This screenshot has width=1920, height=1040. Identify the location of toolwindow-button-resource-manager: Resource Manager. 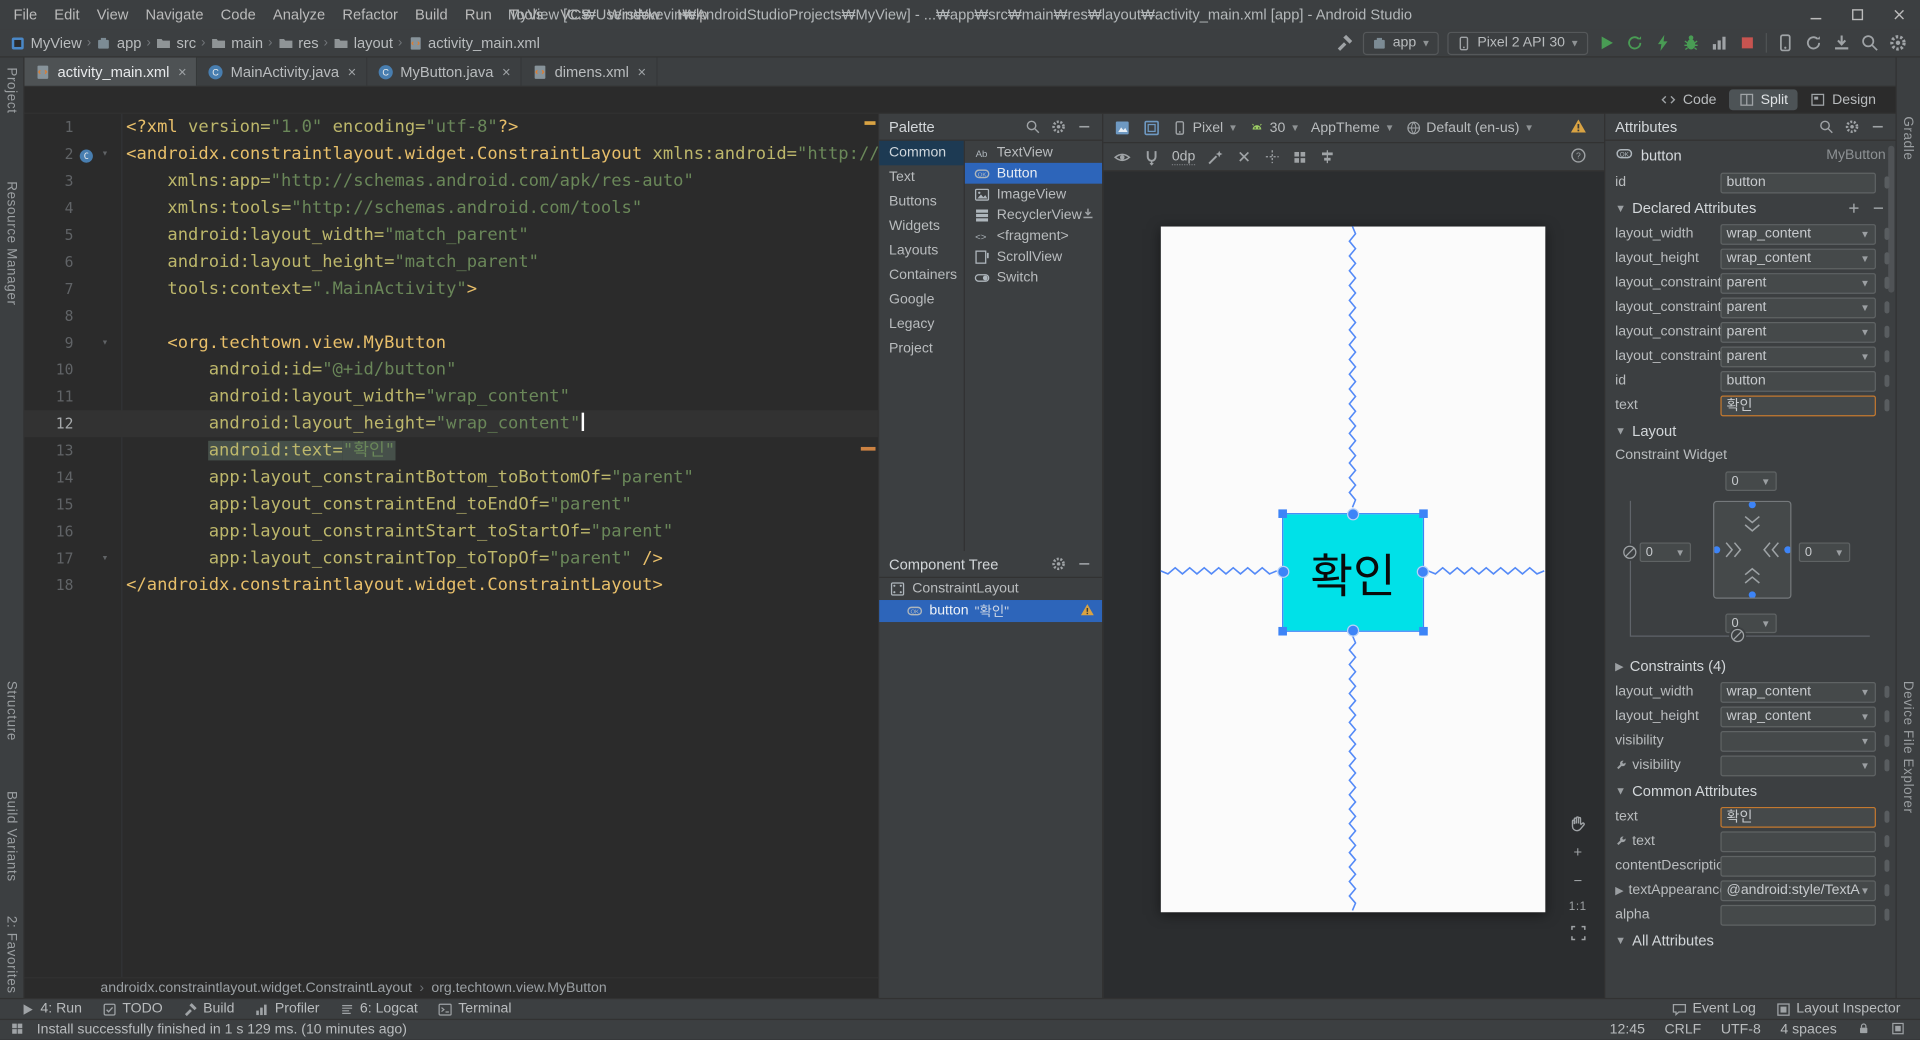
(11, 243).